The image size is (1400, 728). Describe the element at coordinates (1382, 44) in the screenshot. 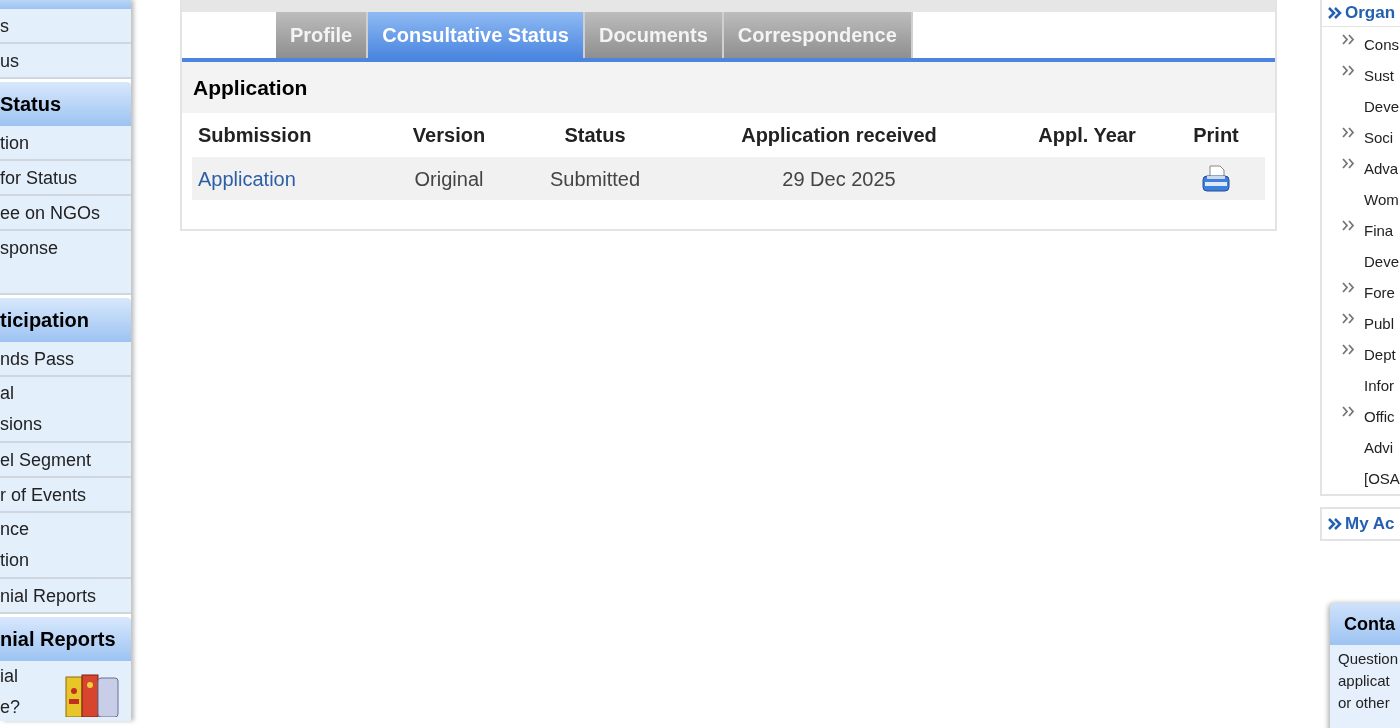

I see `nav-link: Cons` at that location.